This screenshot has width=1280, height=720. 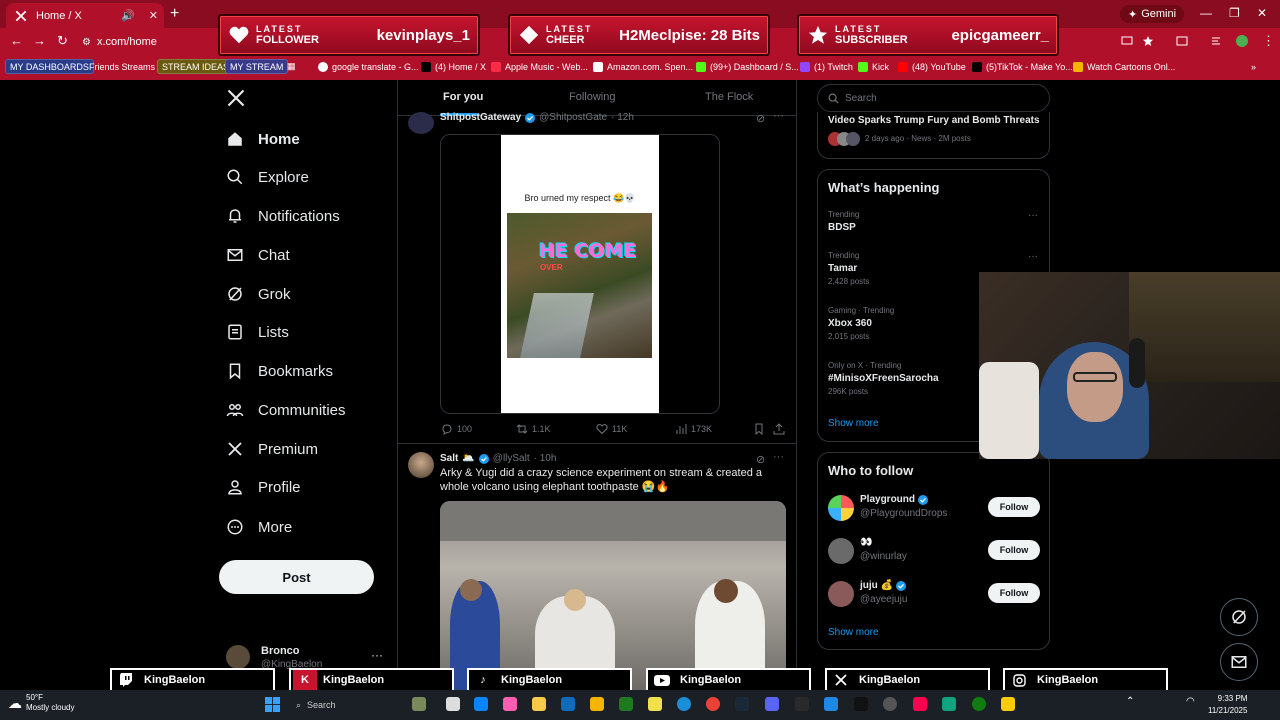 I want to click on profile-avatar-icon, so click(x=1242, y=41).